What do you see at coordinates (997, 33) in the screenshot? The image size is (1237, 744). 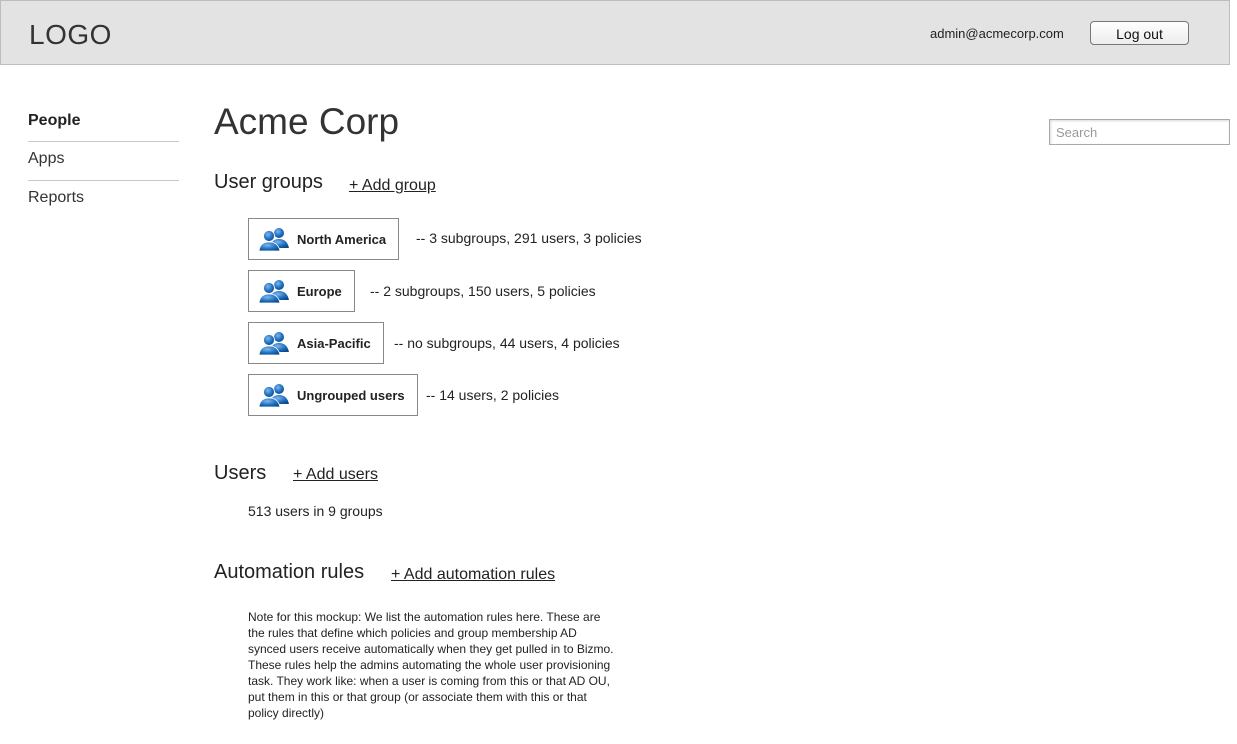 I see `user-email: admin@acmecorp.com` at bounding box center [997, 33].